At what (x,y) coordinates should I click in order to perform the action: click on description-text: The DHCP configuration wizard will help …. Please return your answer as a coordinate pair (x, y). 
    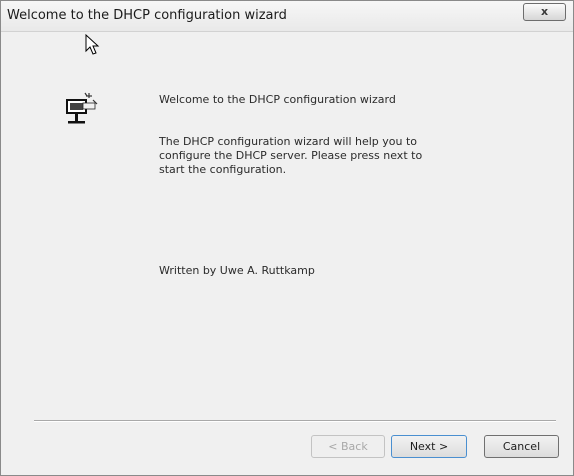
    Looking at the image, I should click on (291, 155).